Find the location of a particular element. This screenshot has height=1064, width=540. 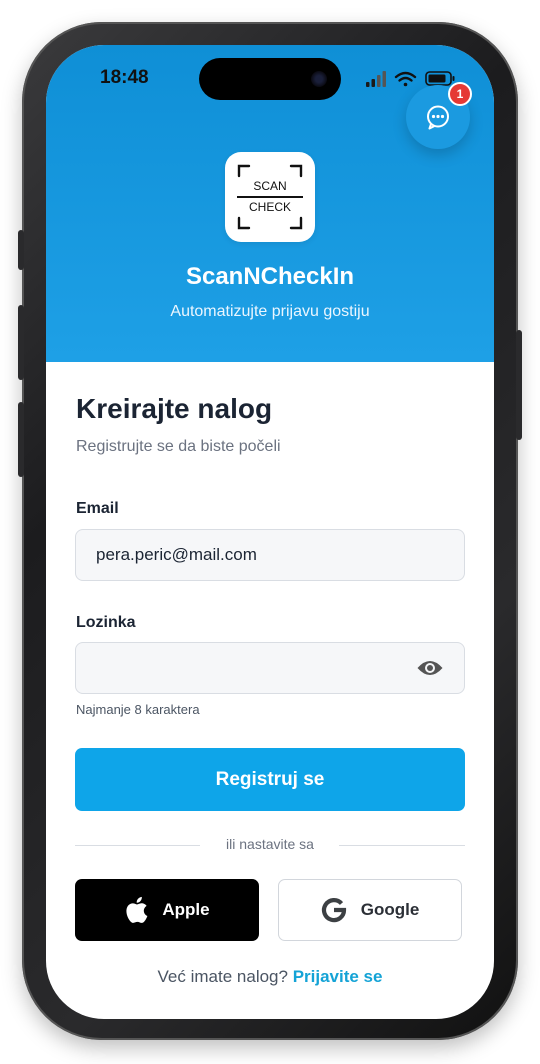

eye-icon is located at coordinates (430, 668).